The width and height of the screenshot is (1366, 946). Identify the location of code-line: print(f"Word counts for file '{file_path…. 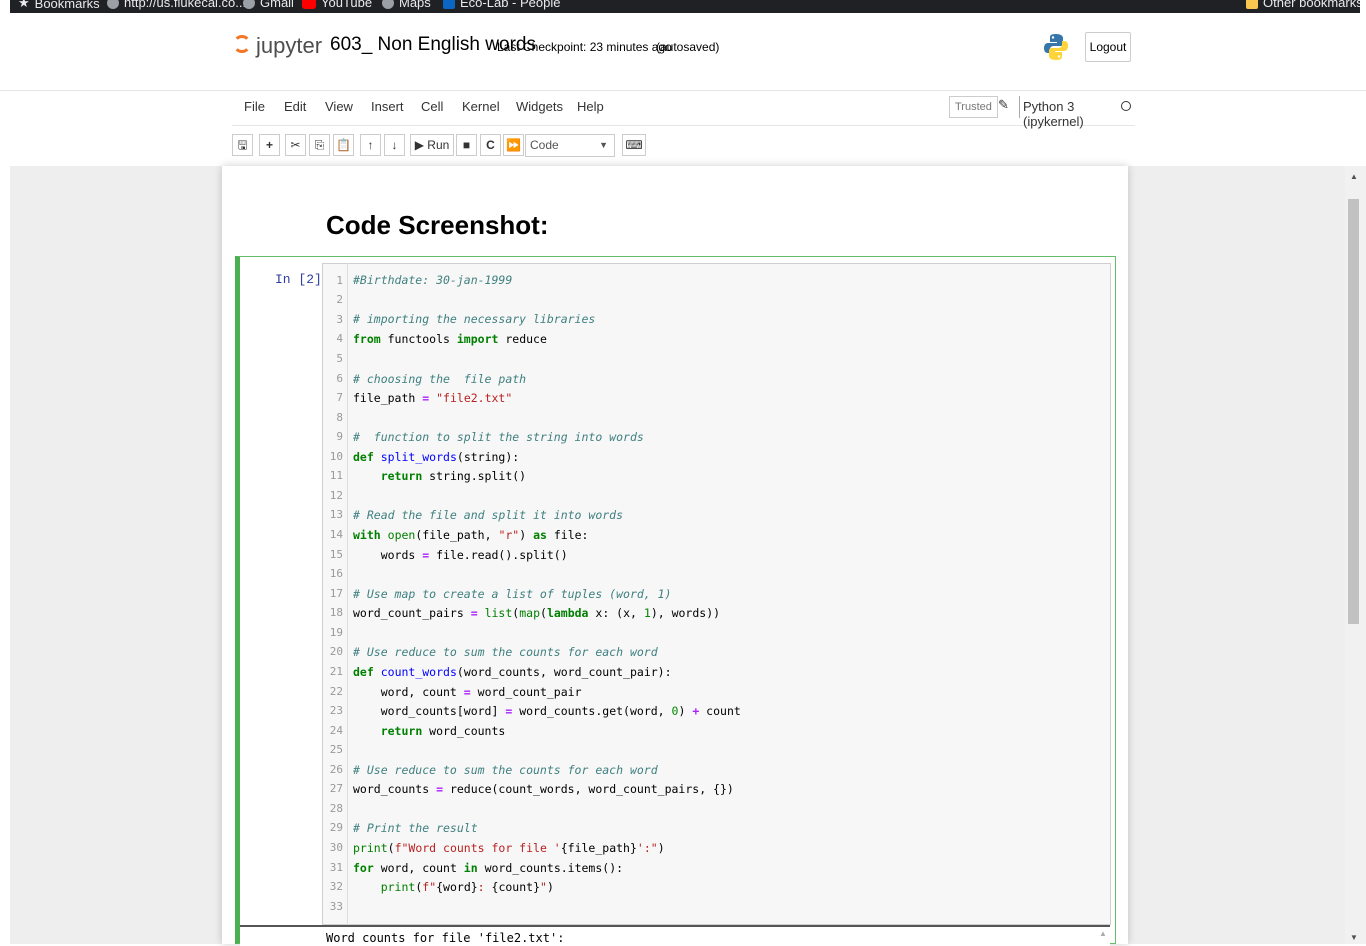
(509, 848).